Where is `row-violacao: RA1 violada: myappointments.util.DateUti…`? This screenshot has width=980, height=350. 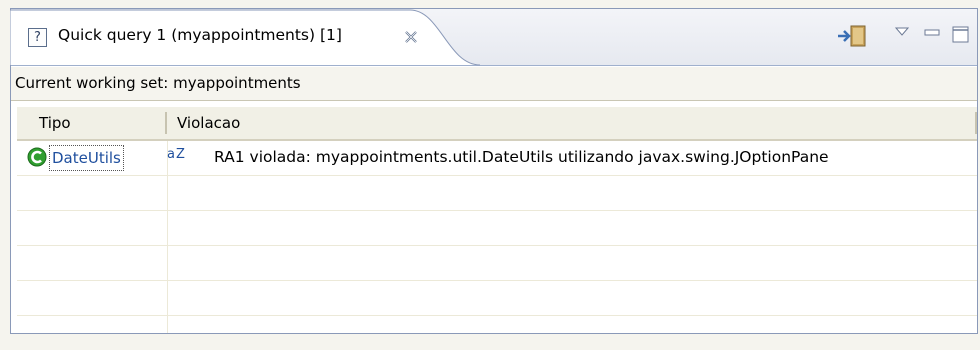
row-violacao: RA1 violada: myappointments.util.DateUti… is located at coordinates (521, 157).